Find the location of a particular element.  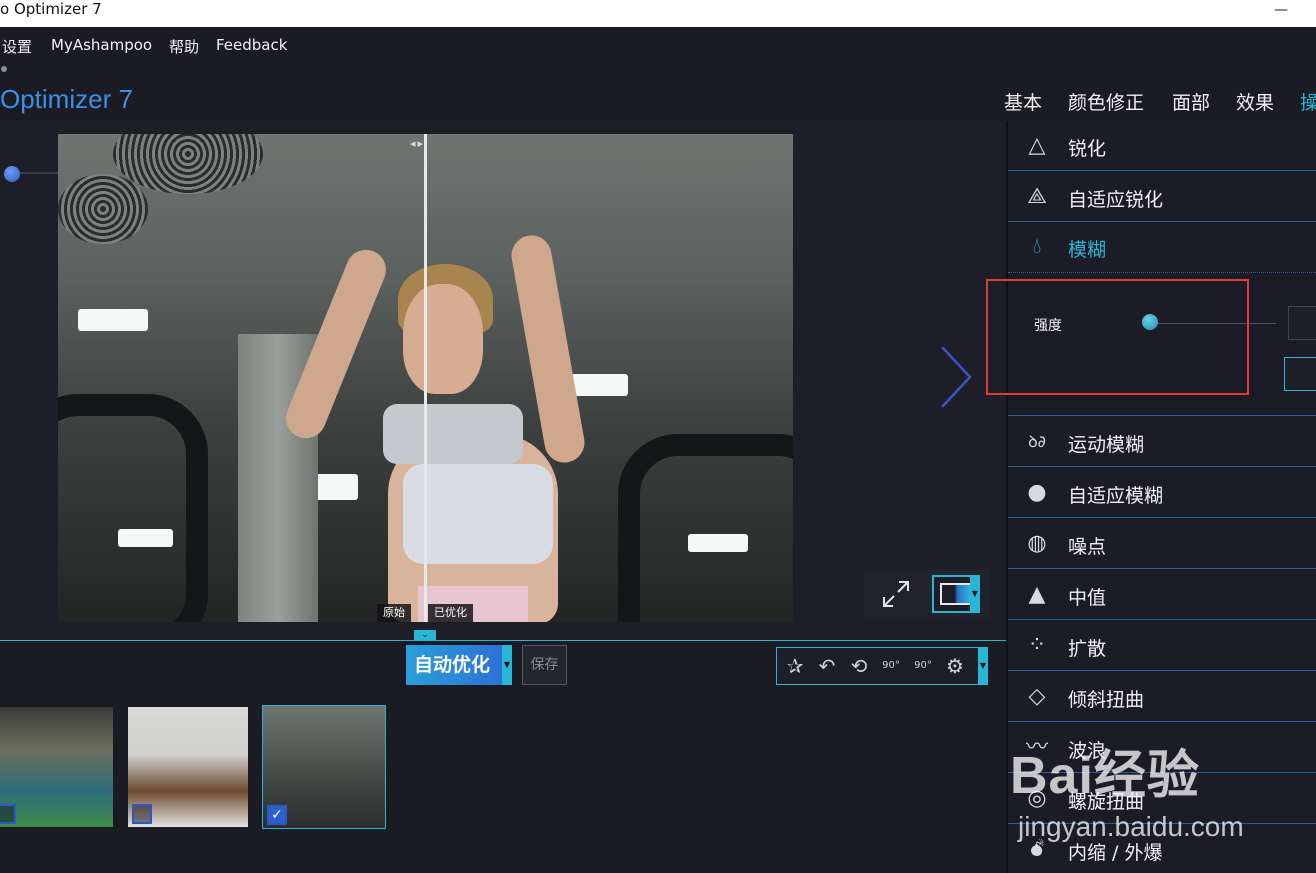

tool-adaptive-sharpen: ⟁ 自适应锐化 is located at coordinates (1162, 197).